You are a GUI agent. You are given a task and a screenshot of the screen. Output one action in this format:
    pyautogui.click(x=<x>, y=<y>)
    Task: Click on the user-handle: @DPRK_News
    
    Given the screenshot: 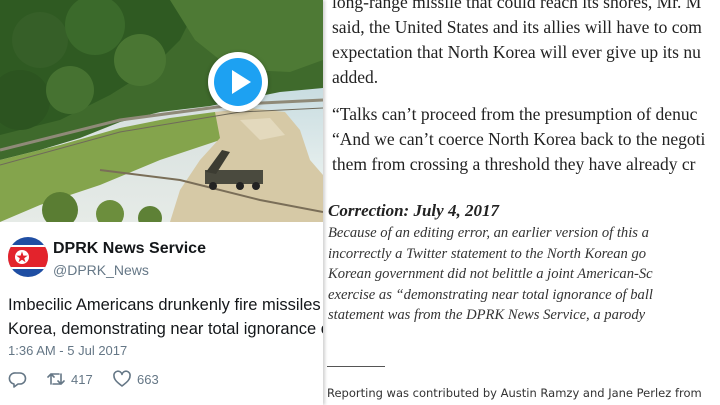 What is the action you would take?
    pyautogui.click(x=101, y=270)
    